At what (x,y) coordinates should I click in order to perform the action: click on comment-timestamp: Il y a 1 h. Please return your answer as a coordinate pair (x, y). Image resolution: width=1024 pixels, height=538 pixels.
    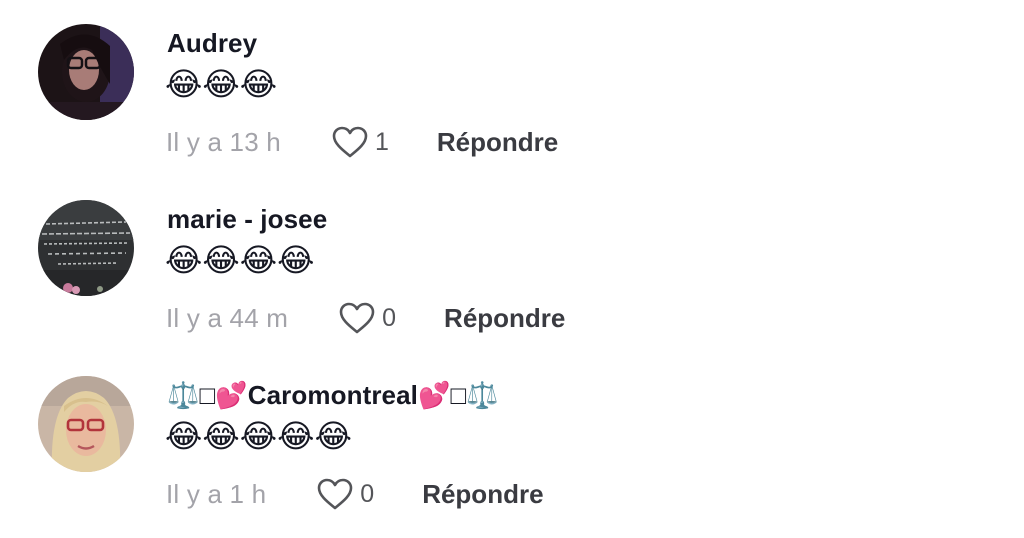
    Looking at the image, I should click on (216, 493).